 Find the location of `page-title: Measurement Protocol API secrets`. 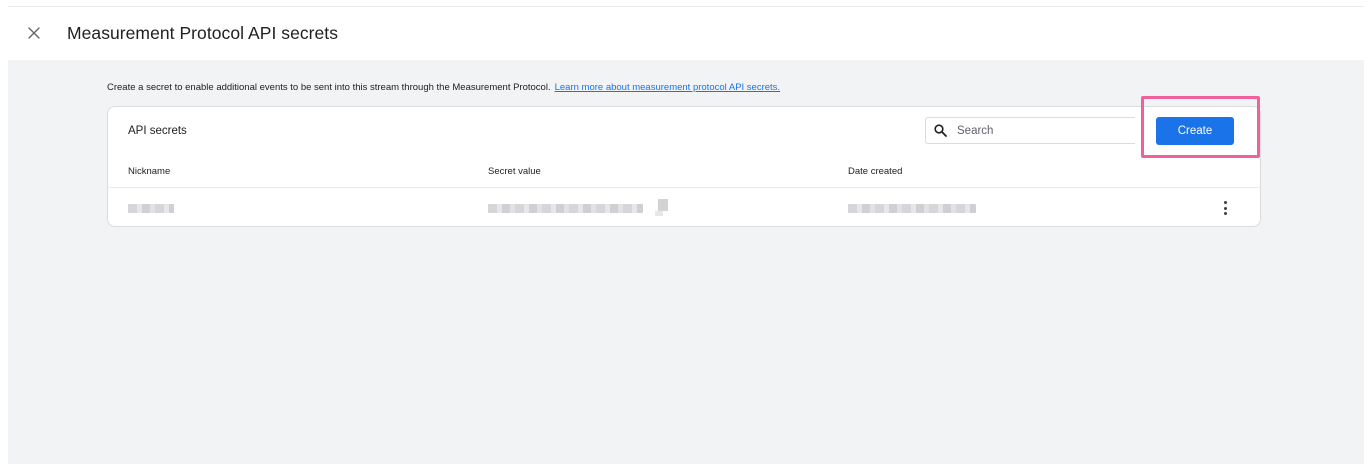

page-title: Measurement Protocol API secrets is located at coordinates (203, 33).